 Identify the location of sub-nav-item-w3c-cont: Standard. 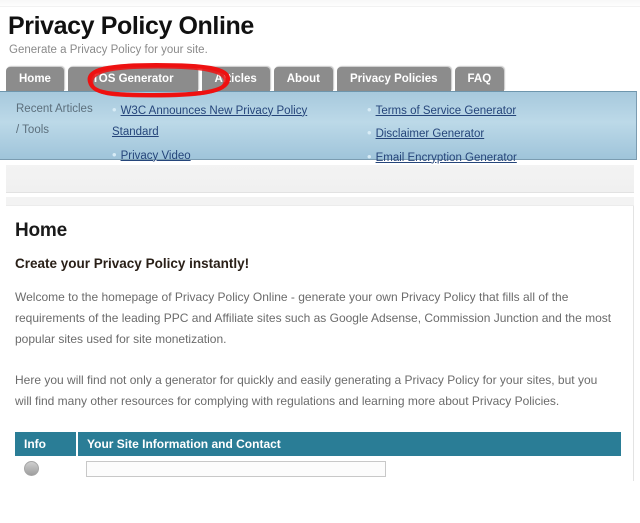
(239, 133).